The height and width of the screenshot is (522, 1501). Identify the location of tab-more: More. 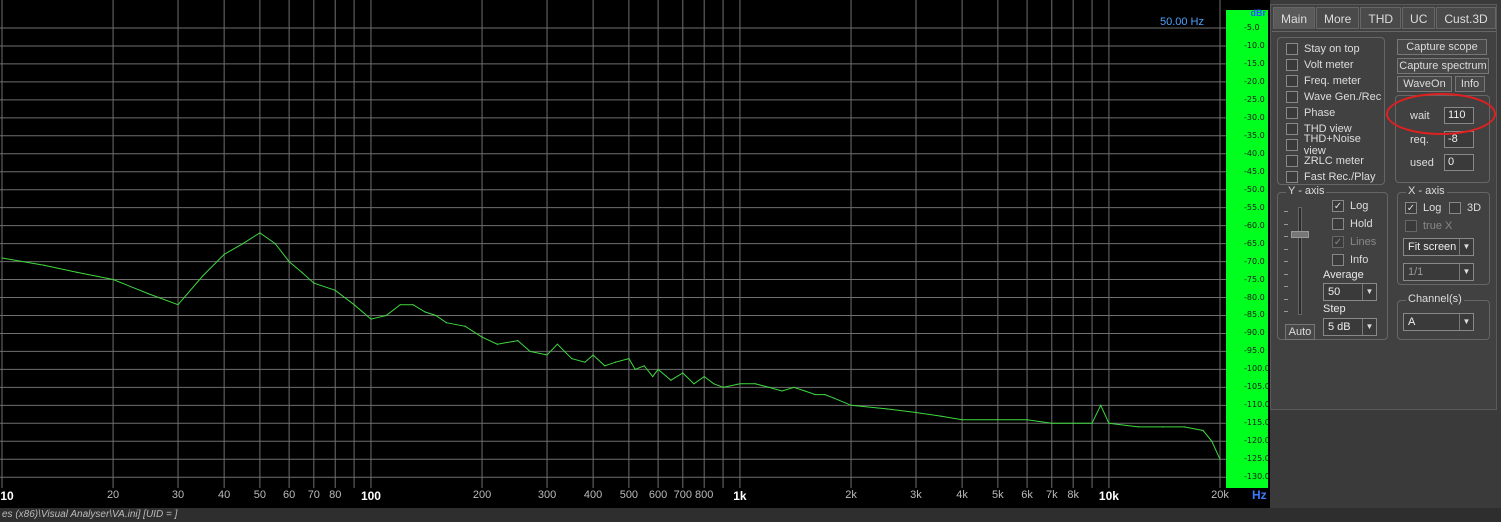
(1338, 18).